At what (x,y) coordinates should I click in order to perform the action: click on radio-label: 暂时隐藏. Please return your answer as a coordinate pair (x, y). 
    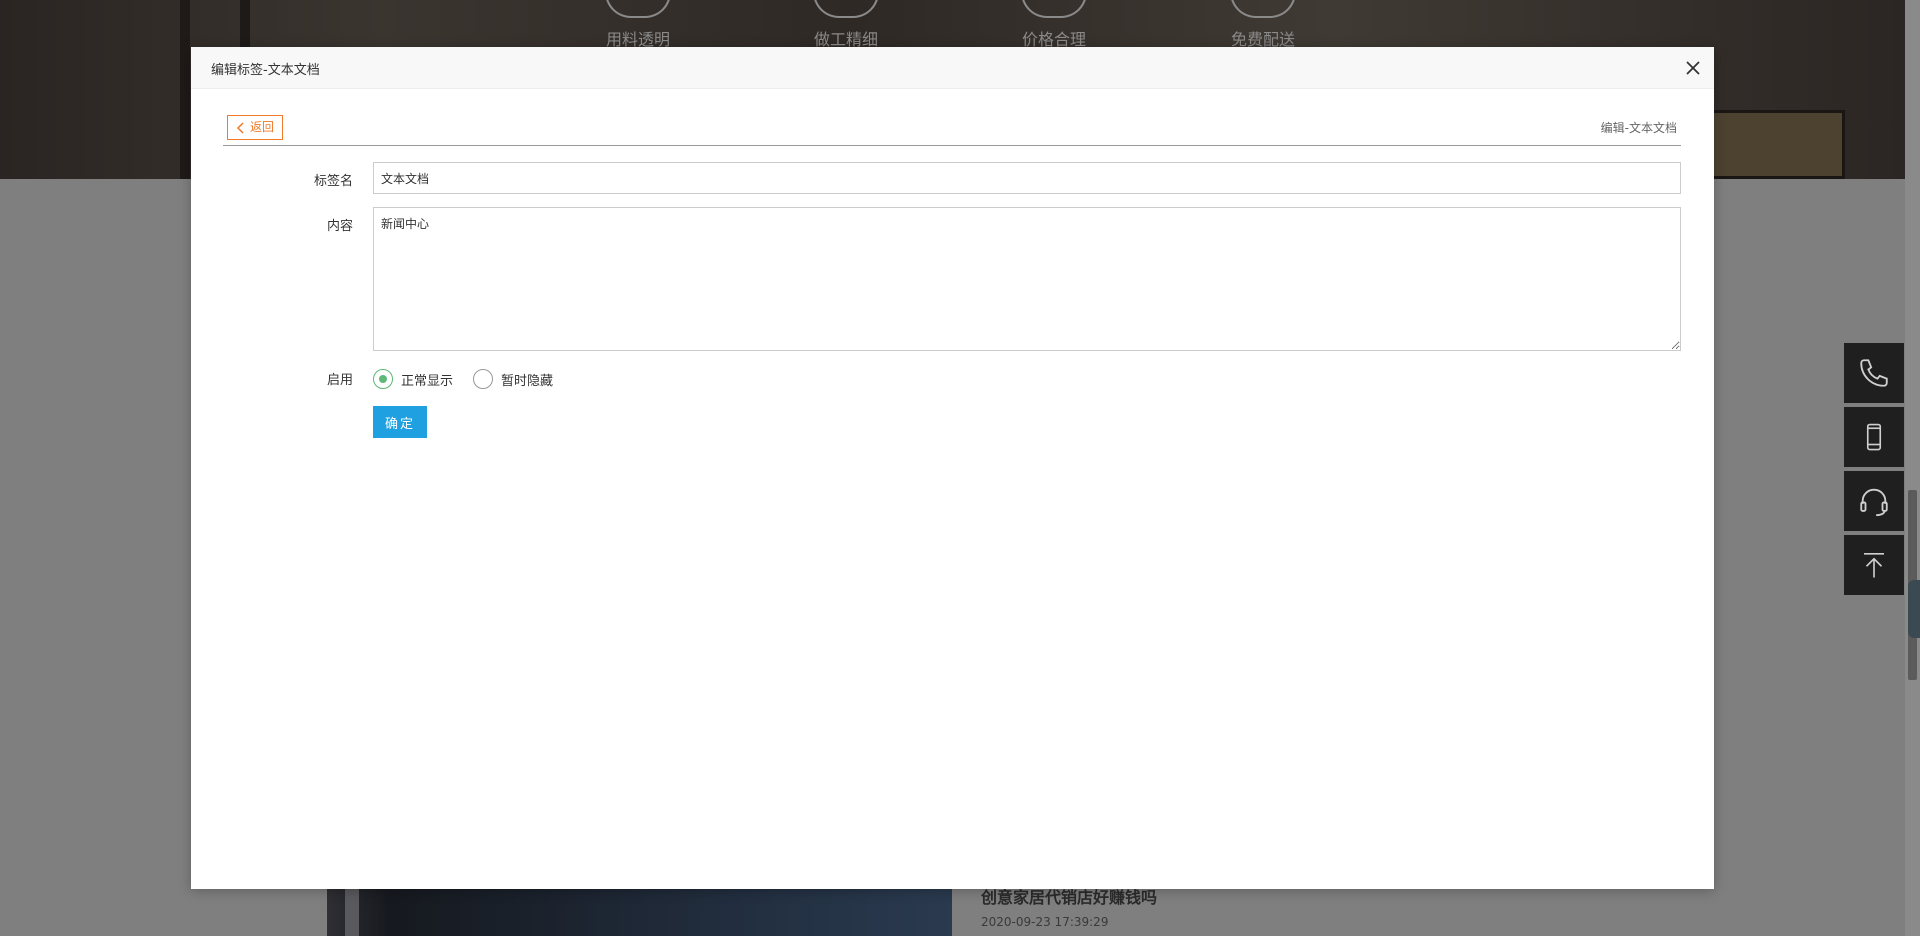
    Looking at the image, I should click on (527, 381).